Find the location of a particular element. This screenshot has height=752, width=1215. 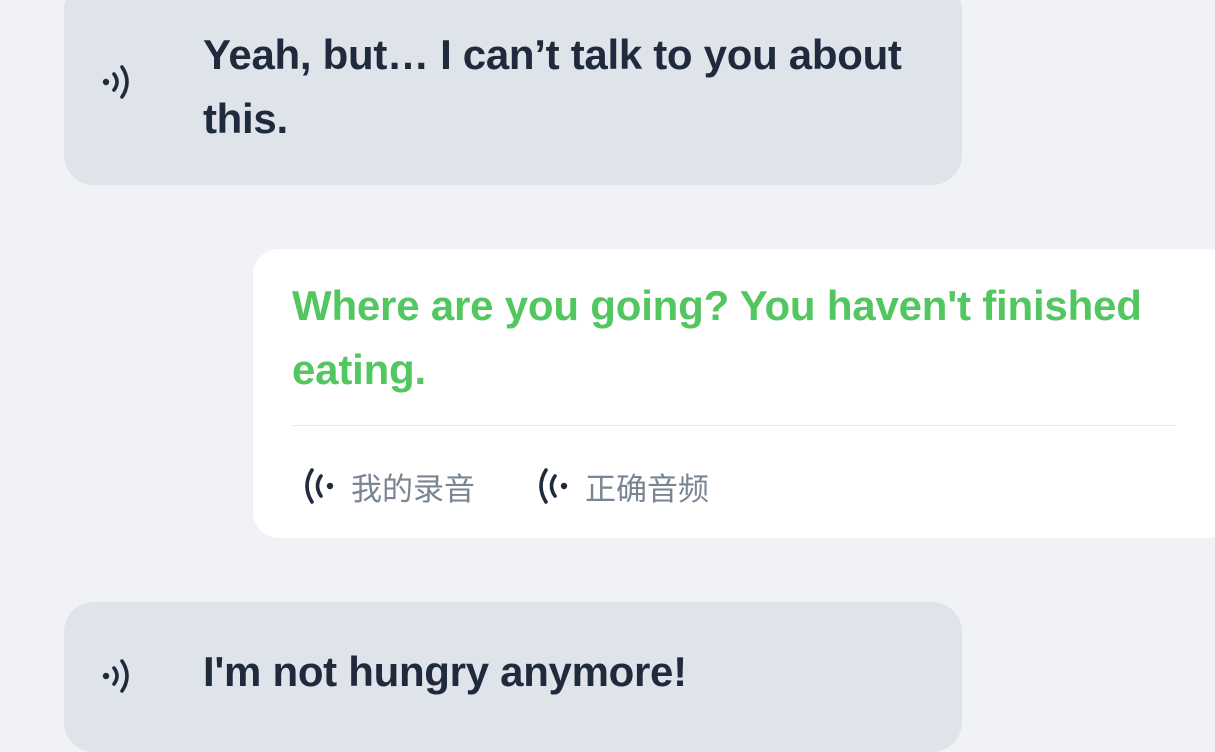

chat-bubble-left: I'm not hungry anymore! is located at coordinates (513, 677).